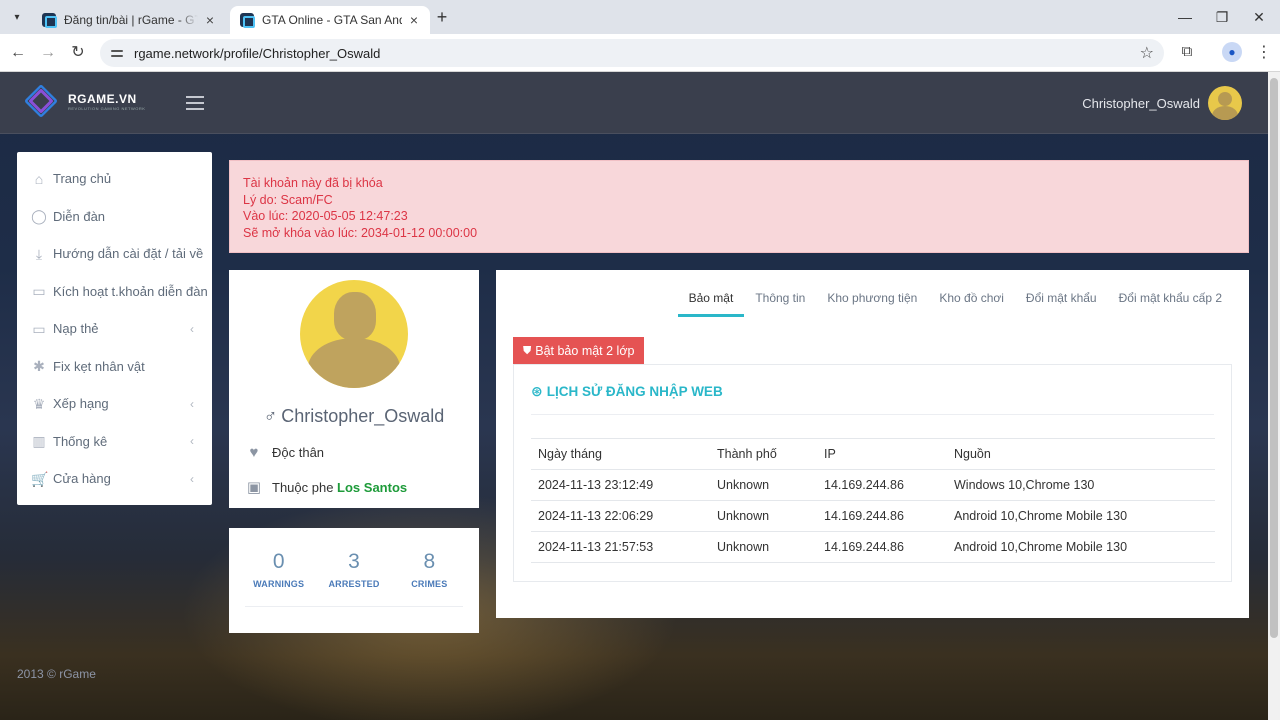 This screenshot has height=720, width=1280. I want to click on stat-crimes: 8 CRIMES, so click(429, 580).